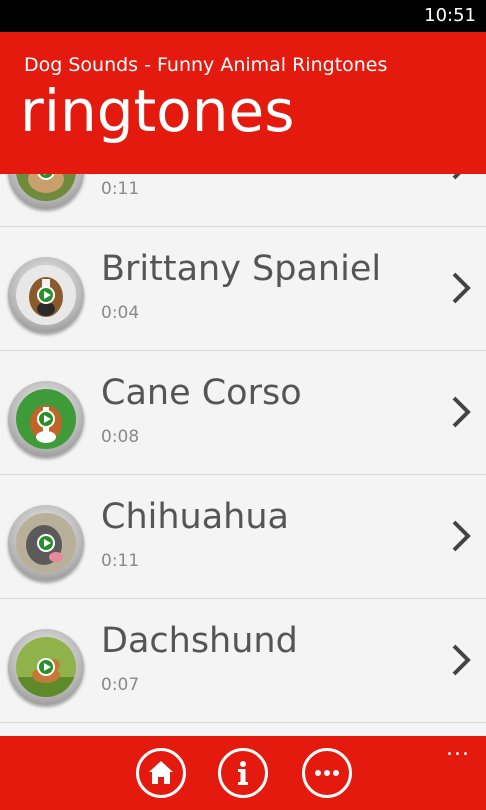  I want to click on more-options-button, so click(327, 773).